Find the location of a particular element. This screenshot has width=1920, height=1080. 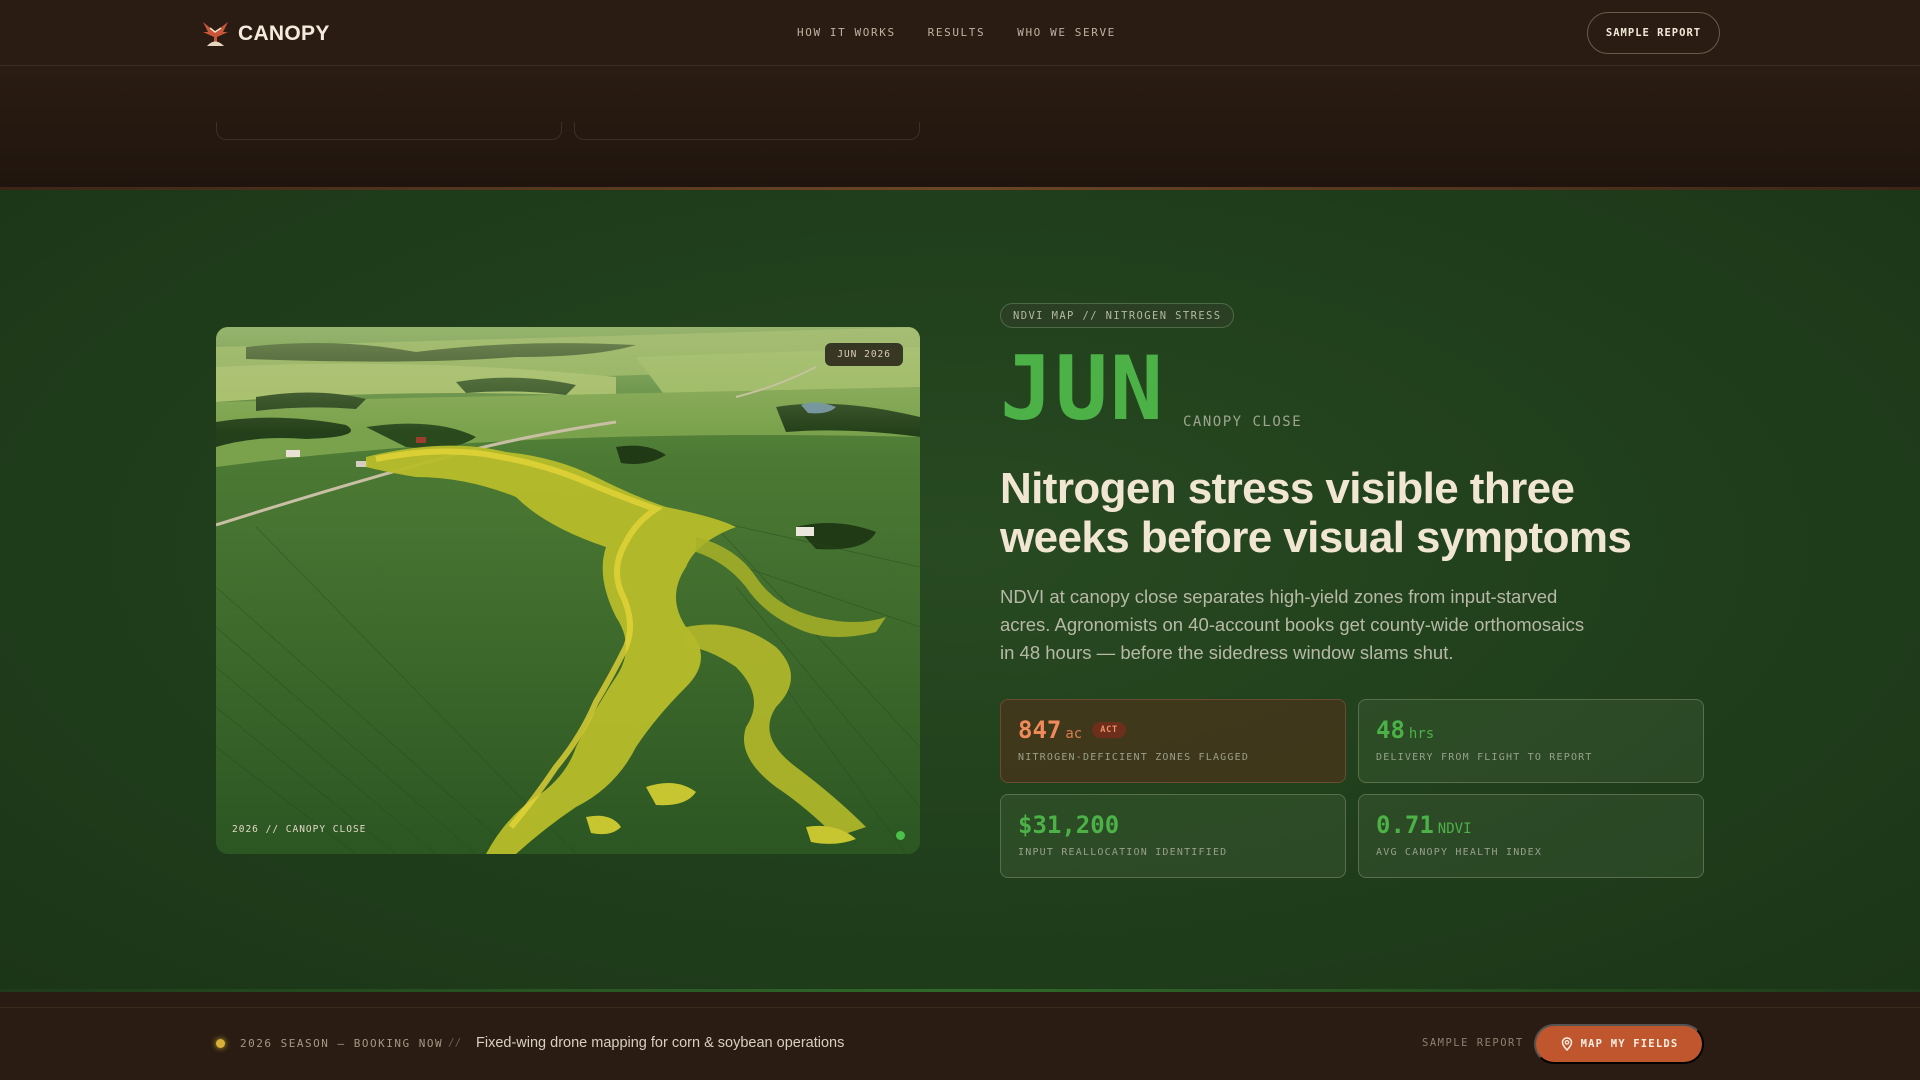

stat-value: $31,200 is located at coordinates (1069, 825).